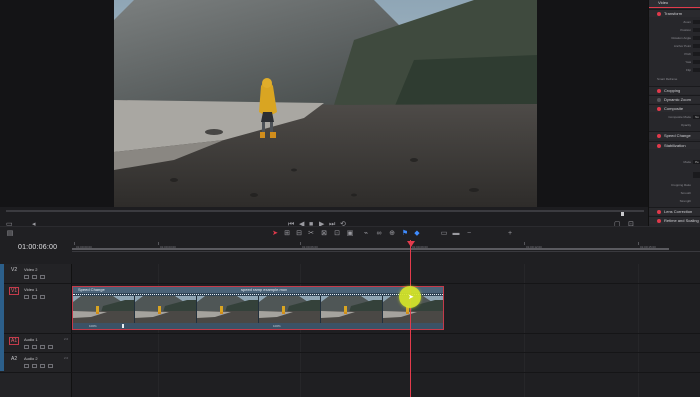  What do you see at coordinates (36, 274) in the screenshot?
I see `track-header-v2: V2 Video 2` at bounding box center [36, 274].